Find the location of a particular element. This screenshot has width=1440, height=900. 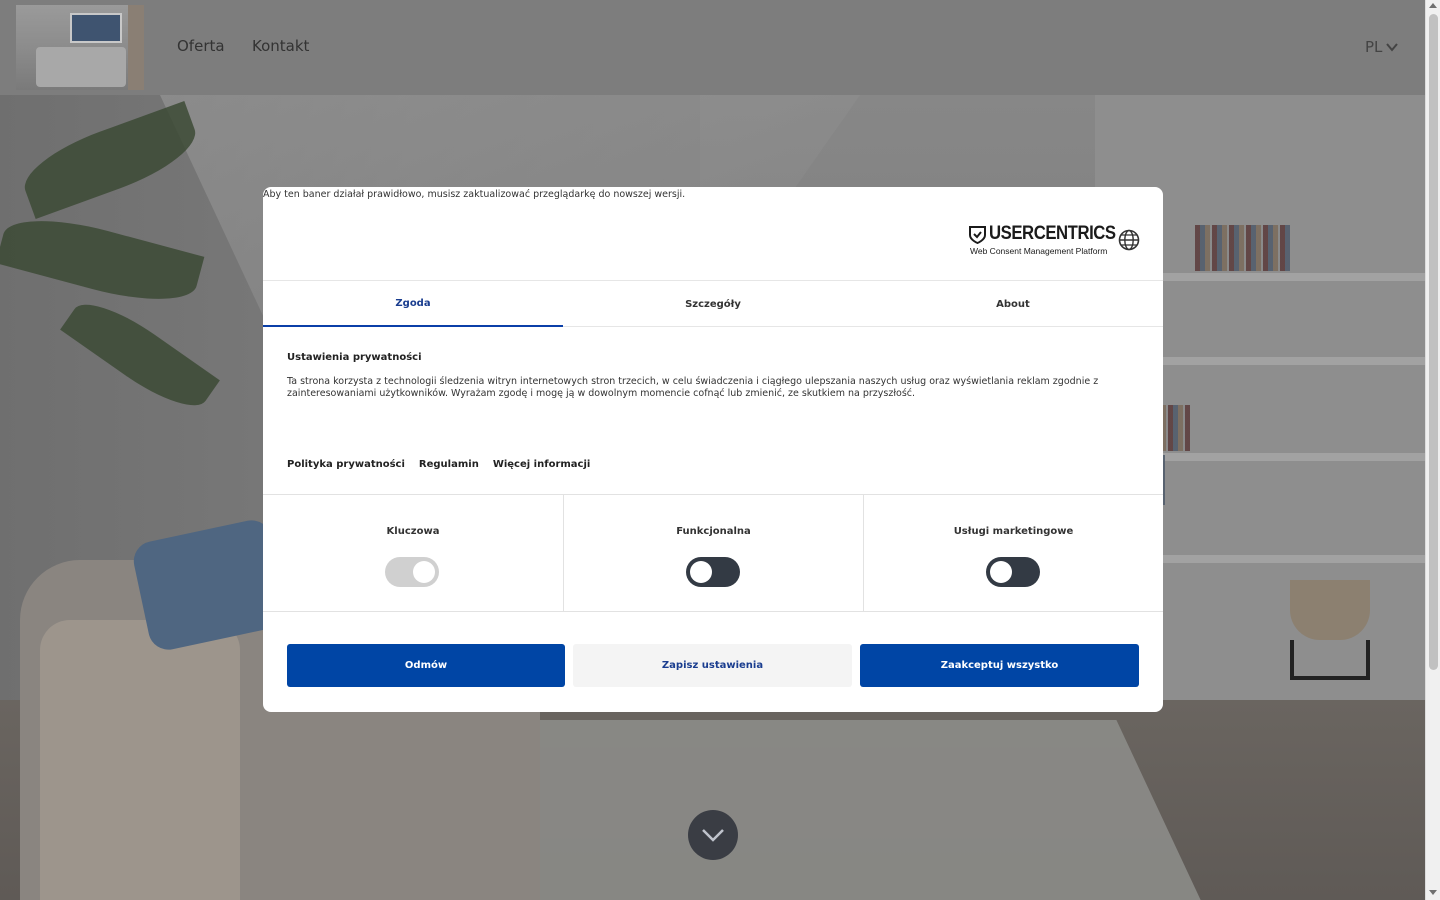

functional-toggle is located at coordinates (713, 572).